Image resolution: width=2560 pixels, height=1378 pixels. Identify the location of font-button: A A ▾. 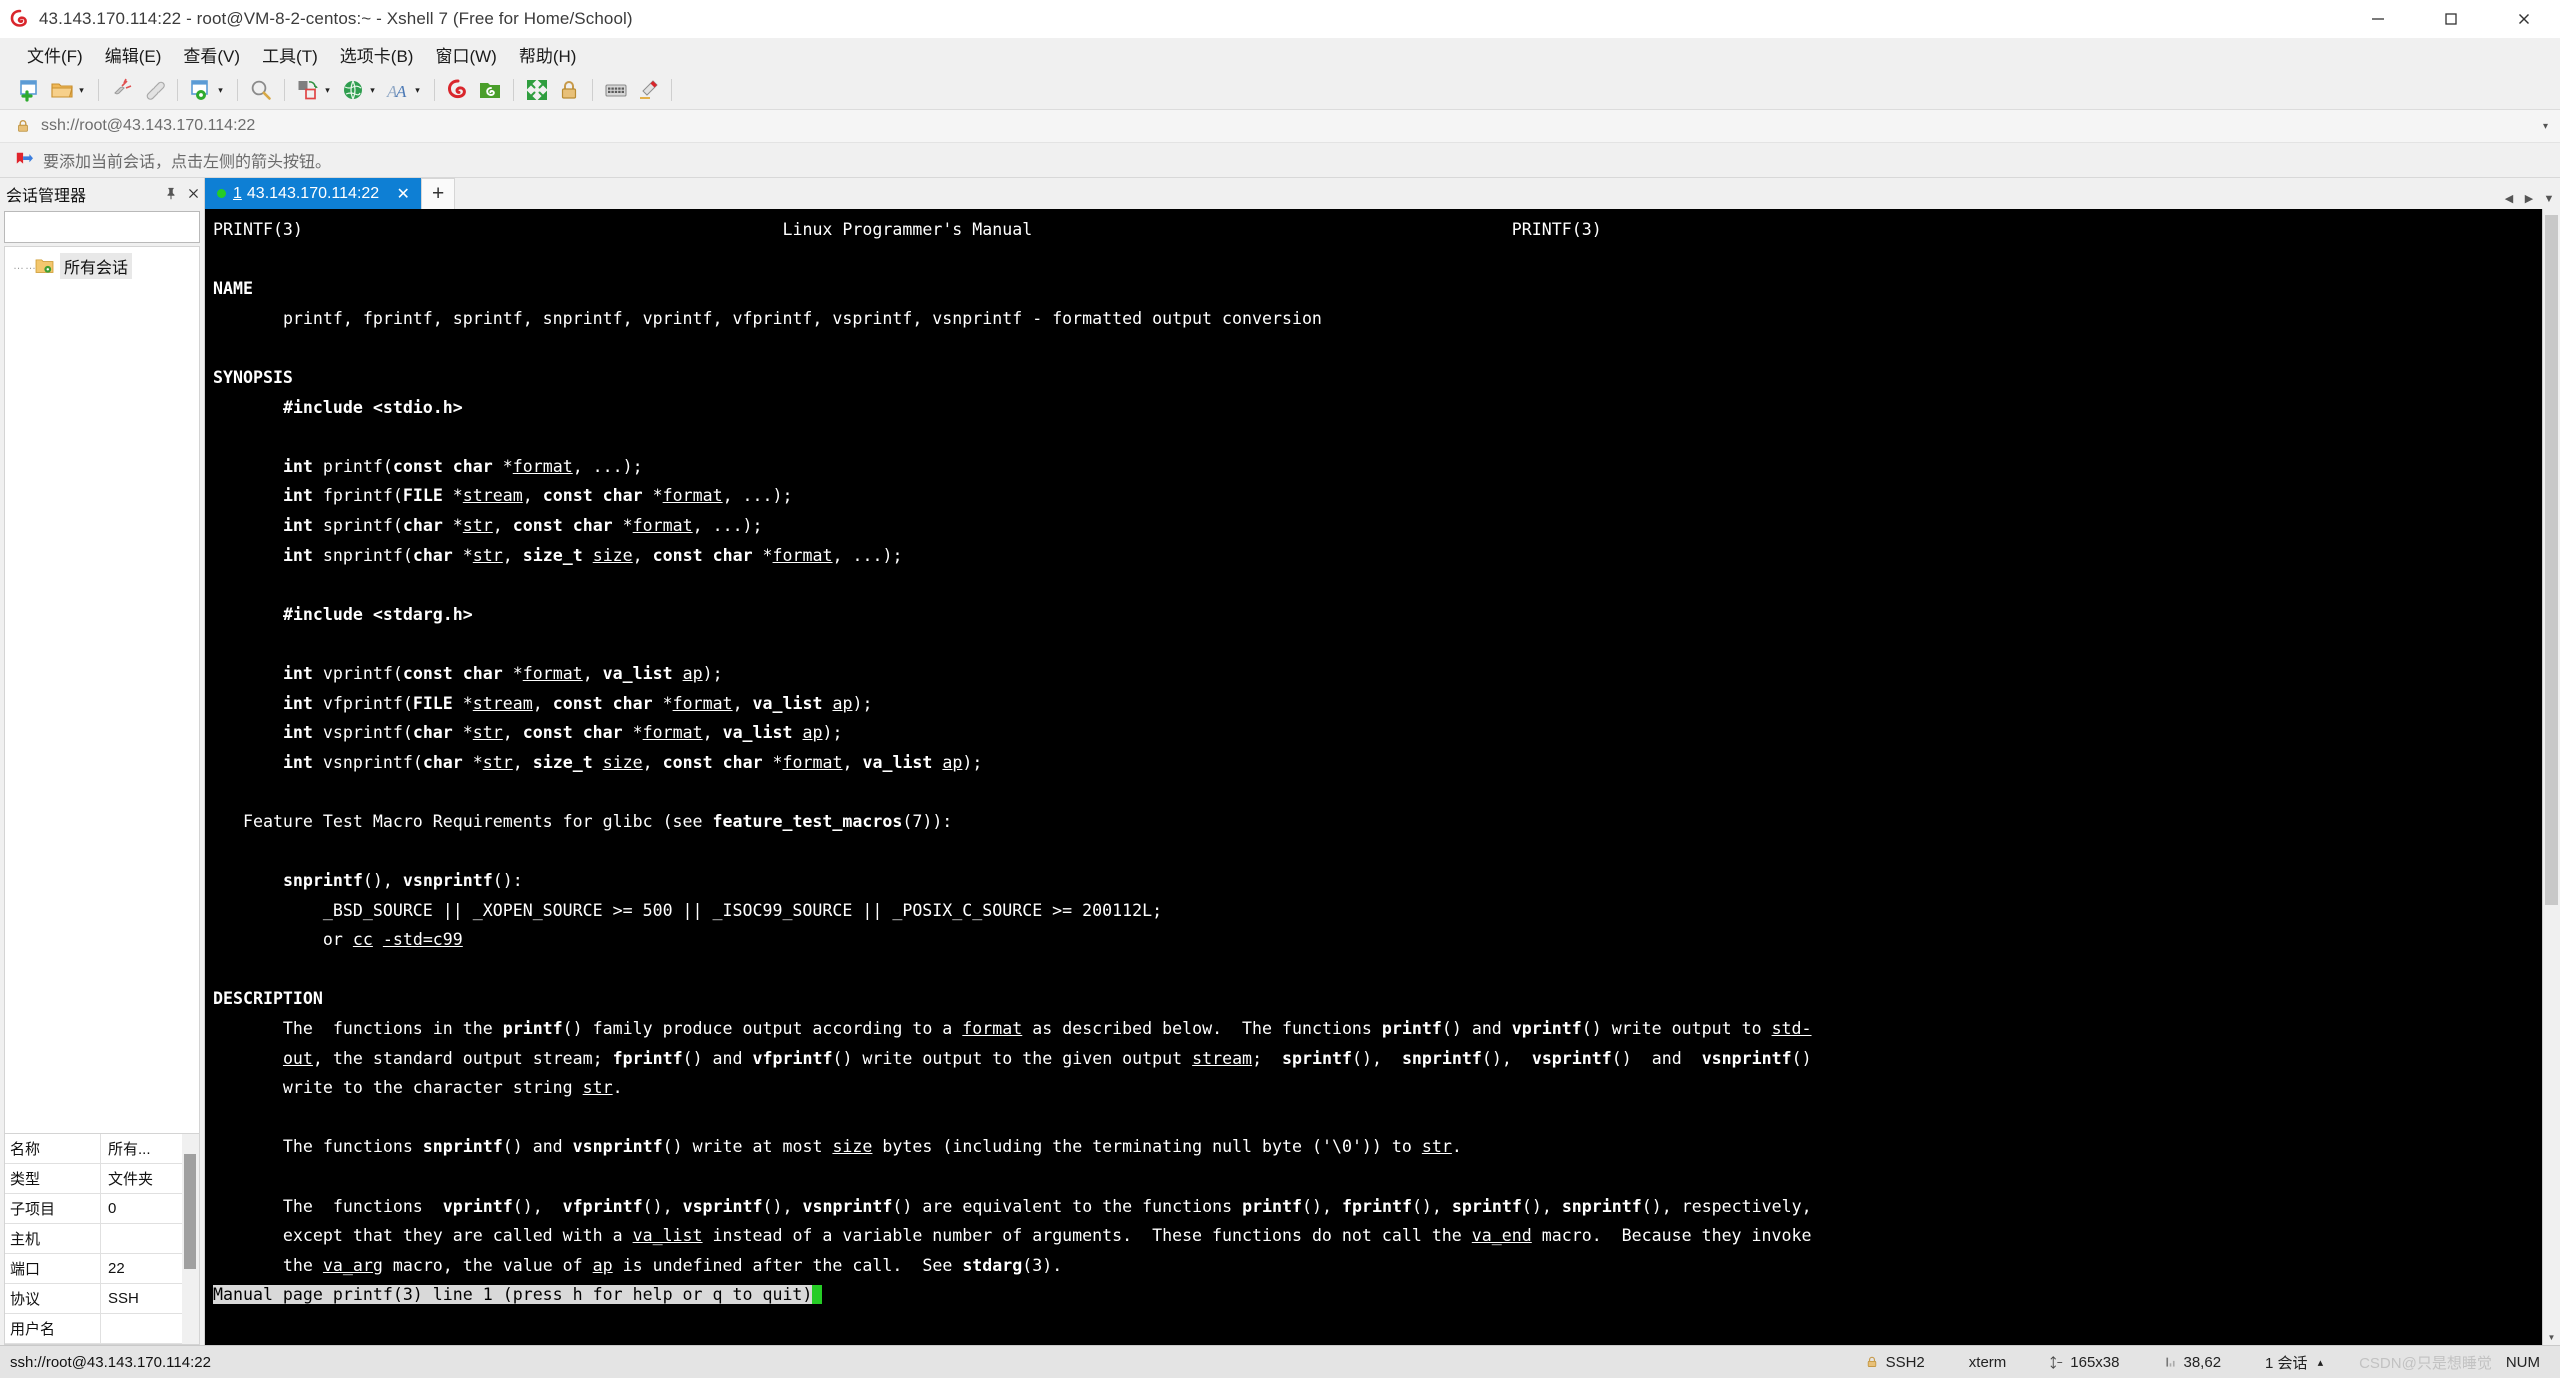
(404, 90).